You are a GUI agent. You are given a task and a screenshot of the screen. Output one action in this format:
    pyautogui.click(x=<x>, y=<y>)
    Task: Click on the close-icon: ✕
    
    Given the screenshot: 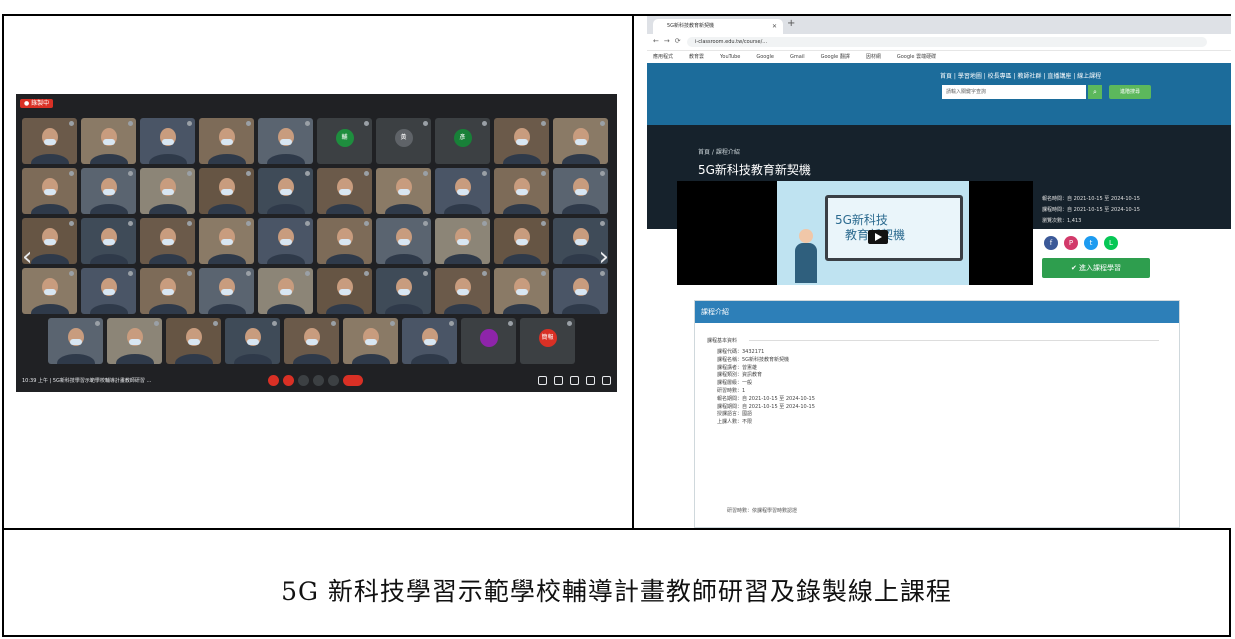 What is the action you would take?
    pyautogui.click(x=774, y=26)
    